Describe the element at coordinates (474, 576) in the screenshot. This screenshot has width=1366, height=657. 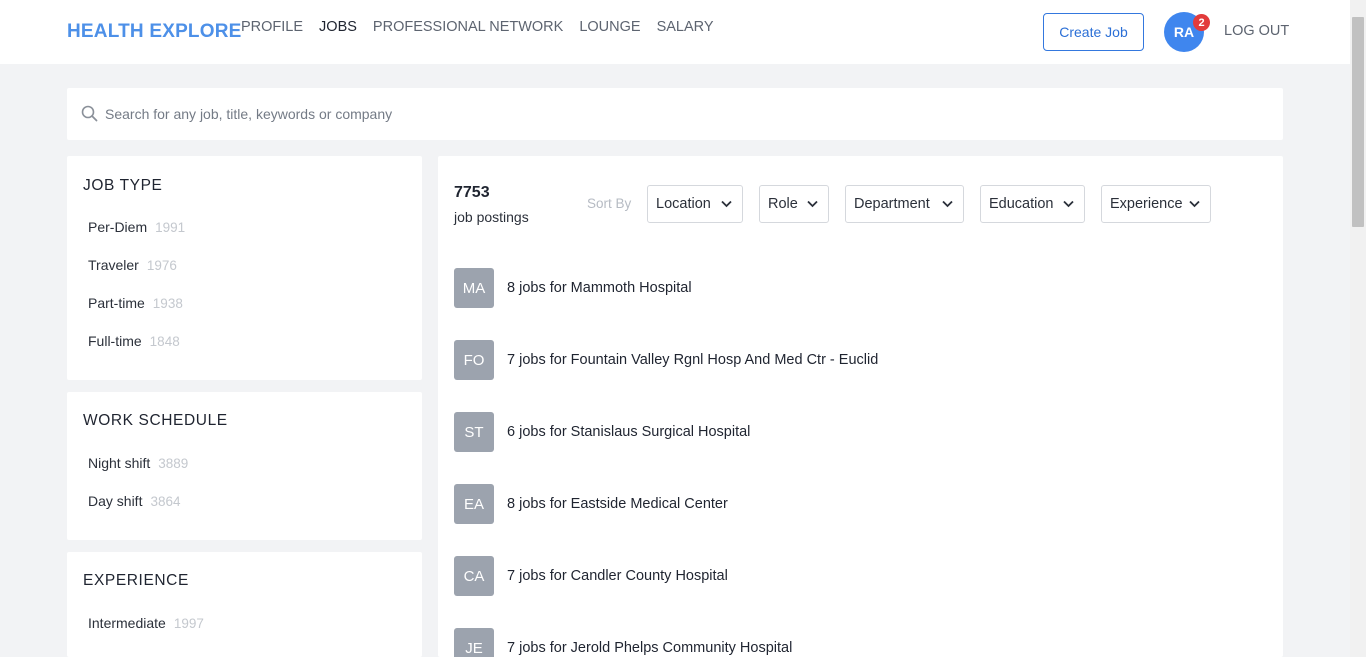
I see `company-initials: CA` at that location.